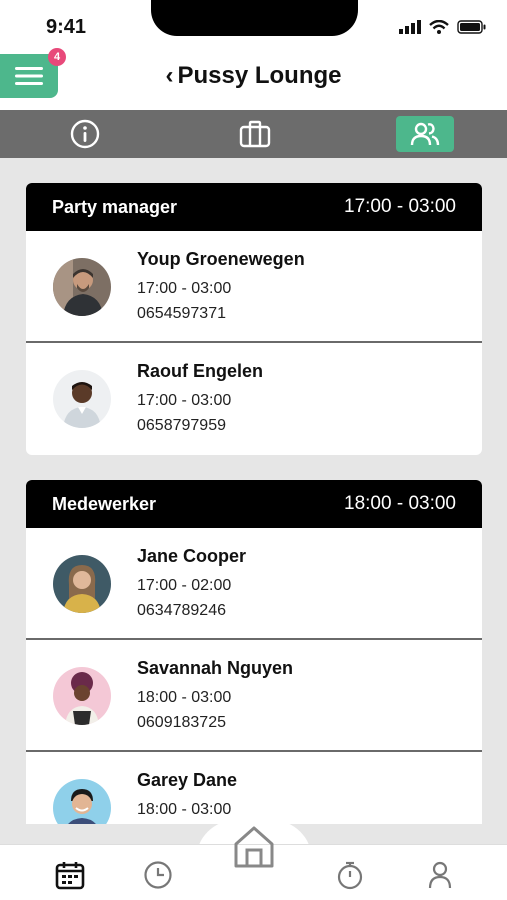 The image size is (507, 900). What do you see at coordinates (104, 503) in the screenshot?
I see `role-name: Medewerker` at bounding box center [104, 503].